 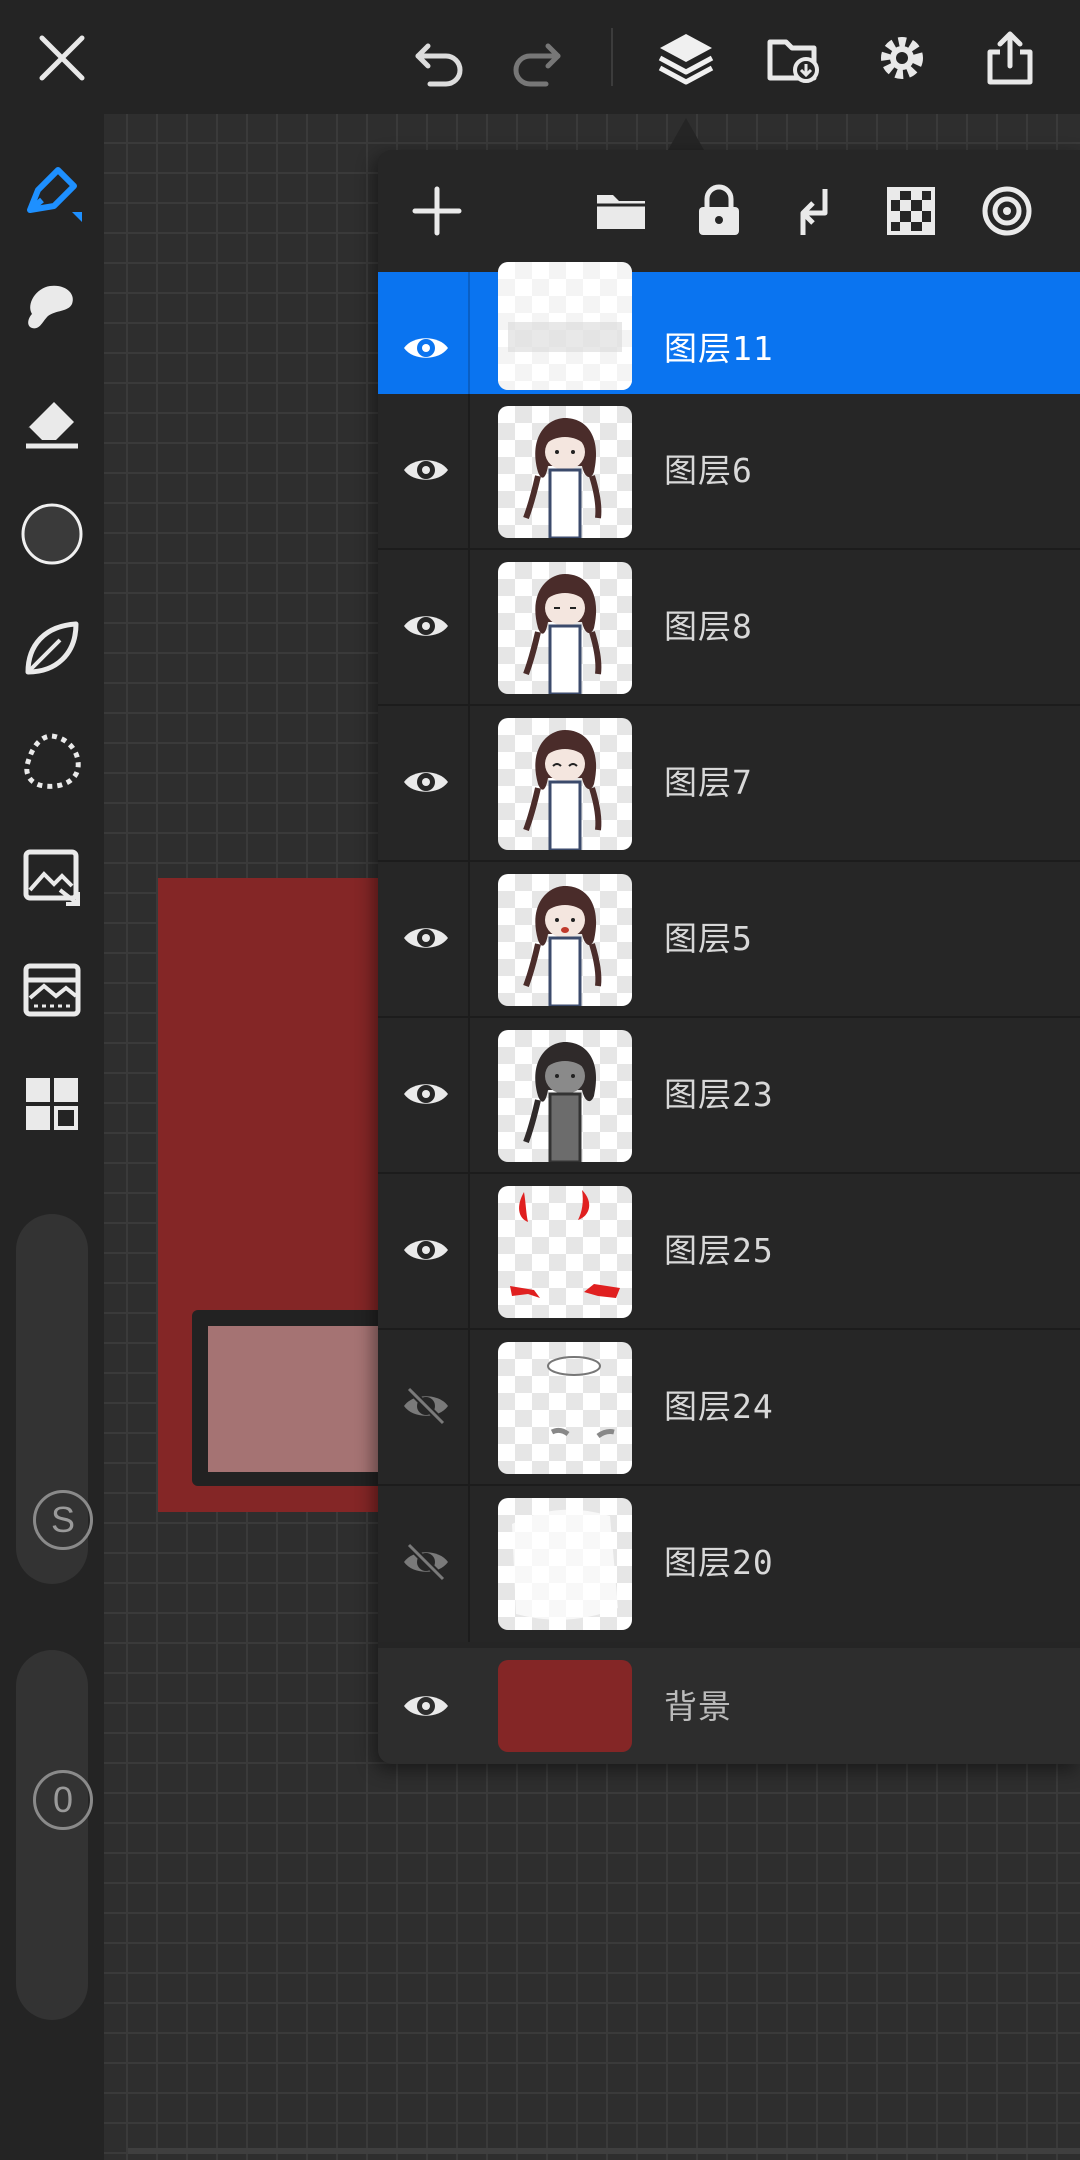 What do you see at coordinates (708, 782) in the screenshot?
I see `layer-name: 图层7` at bounding box center [708, 782].